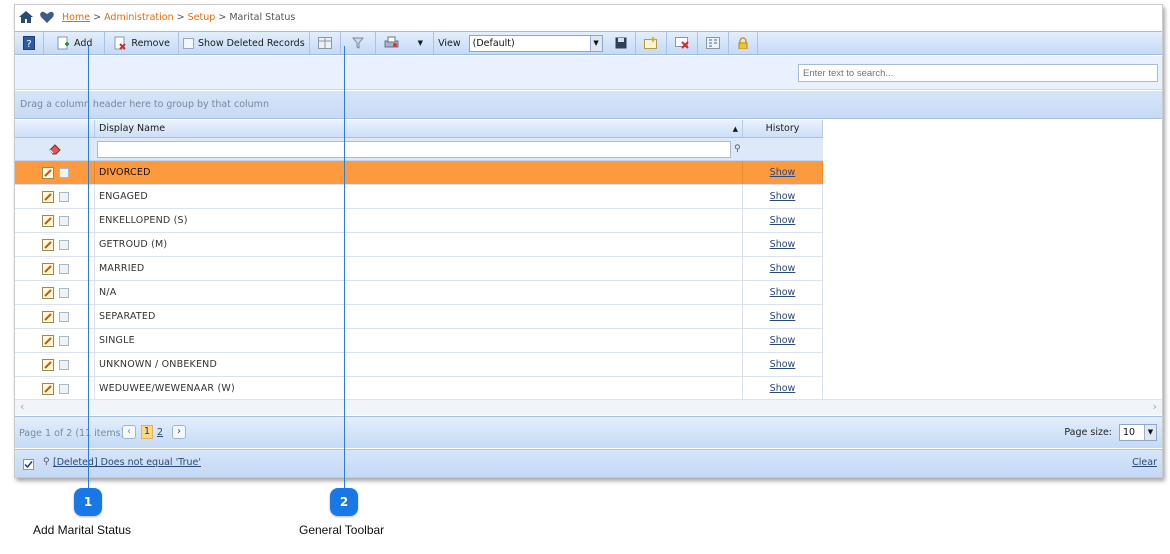 This screenshot has height=554, width=1170. Describe the element at coordinates (1144, 462) in the screenshot. I see `clear-filter-link: Clear` at that location.